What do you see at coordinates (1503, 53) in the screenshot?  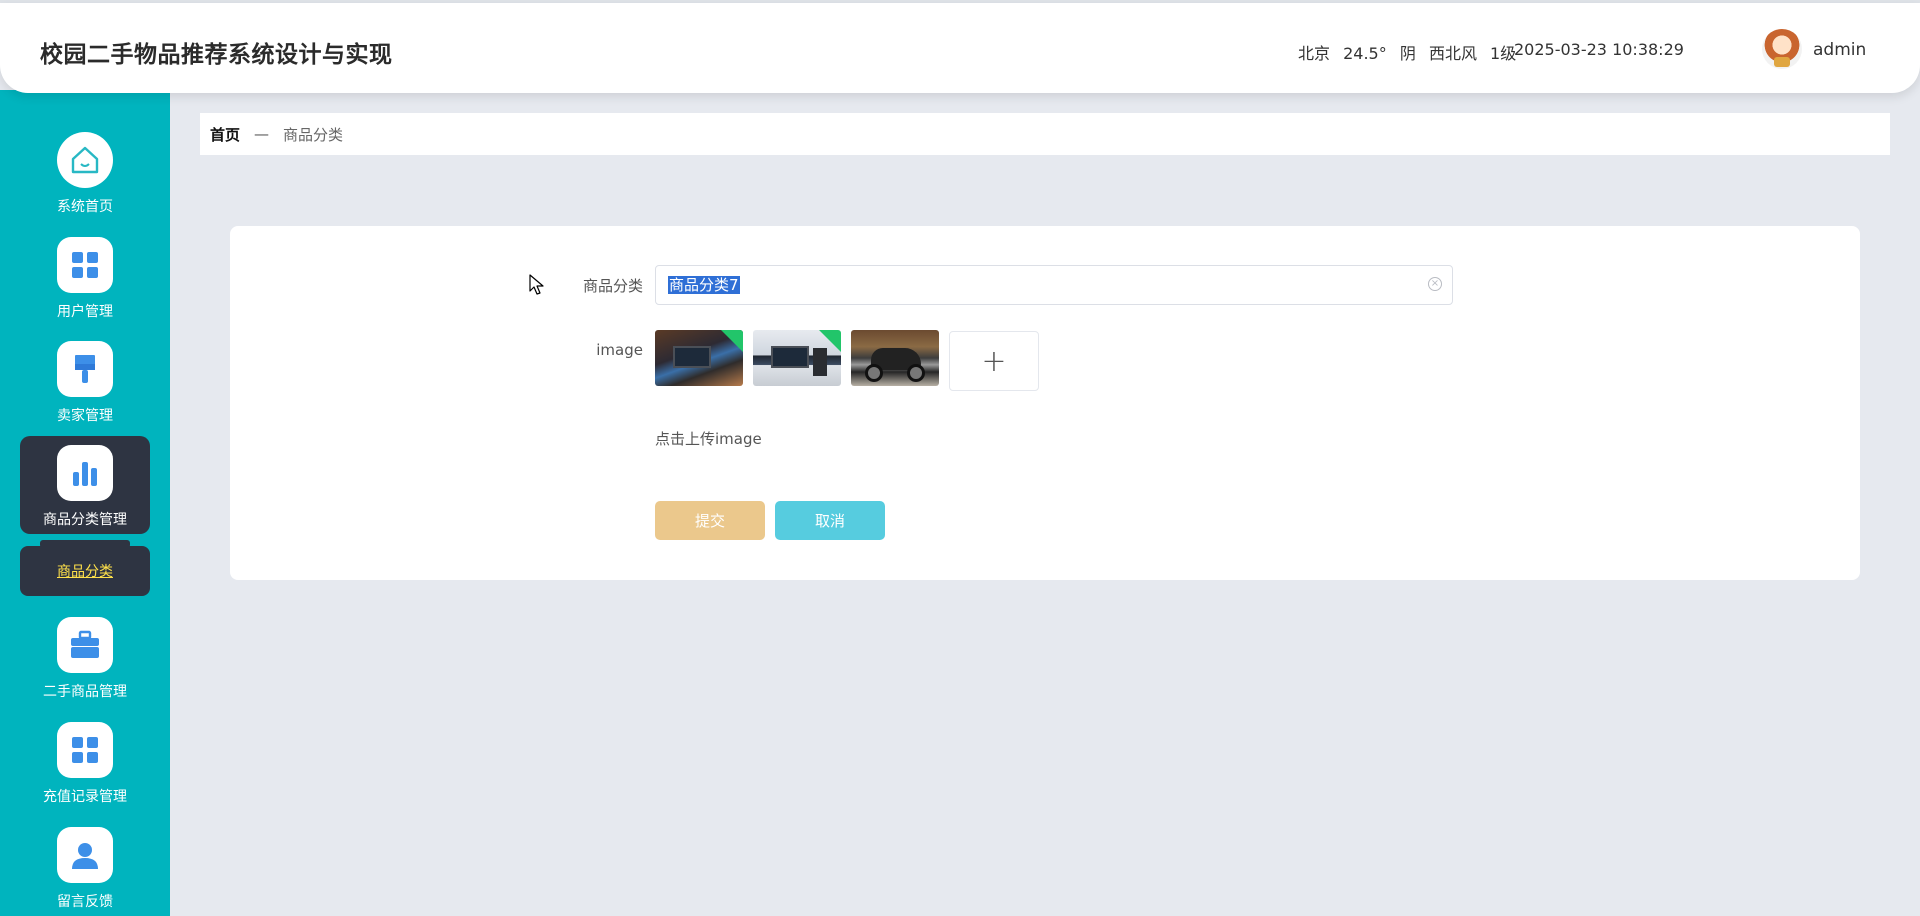 I see `weather-wind-level: 1级` at bounding box center [1503, 53].